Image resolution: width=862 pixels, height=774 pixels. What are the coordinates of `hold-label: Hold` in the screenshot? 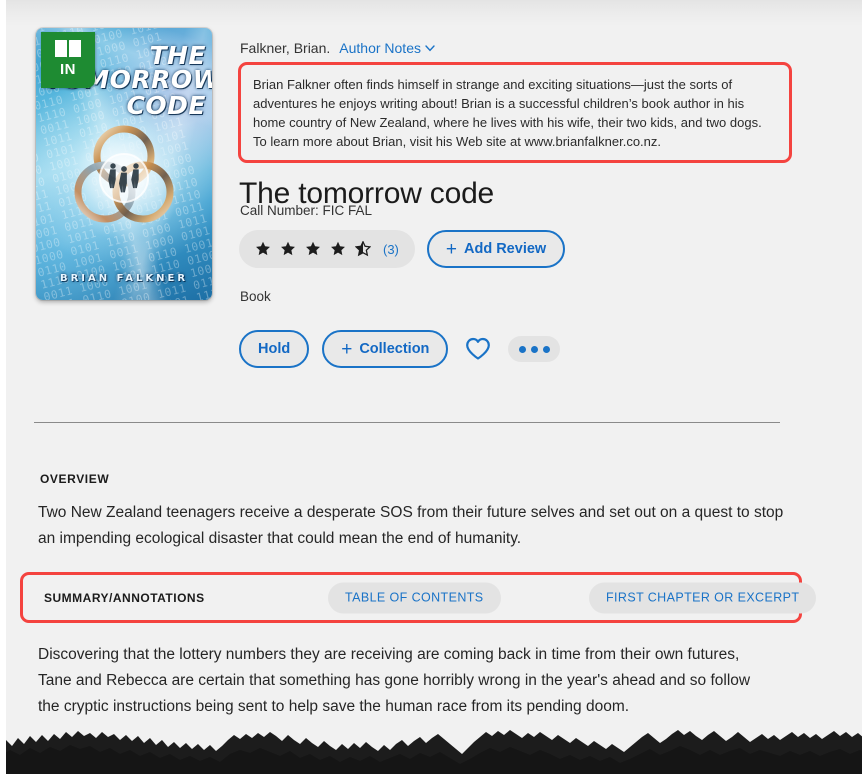 It's located at (274, 349).